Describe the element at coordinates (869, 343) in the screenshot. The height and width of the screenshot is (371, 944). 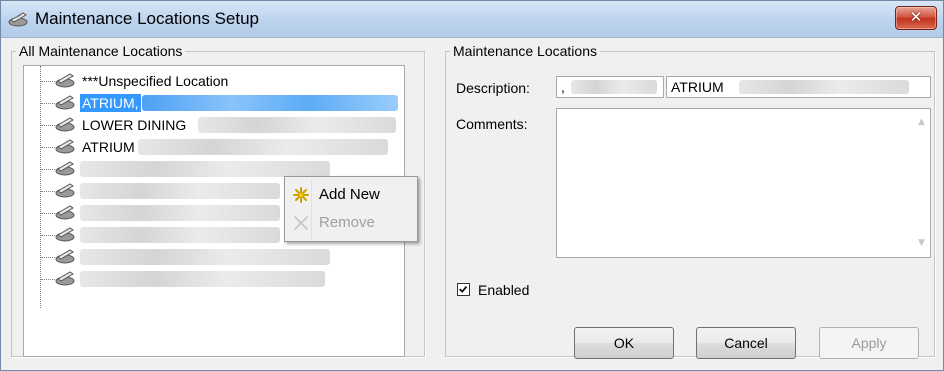
I see `apply-button: Apply` at that location.